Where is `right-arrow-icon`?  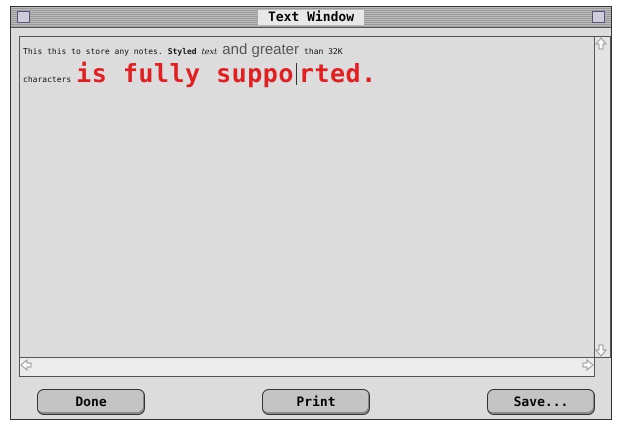 right-arrow-icon is located at coordinates (588, 365).